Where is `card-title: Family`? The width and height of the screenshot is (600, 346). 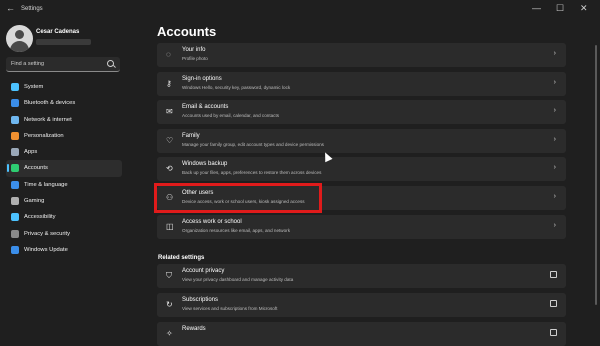 card-title: Family is located at coordinates (191, 136).